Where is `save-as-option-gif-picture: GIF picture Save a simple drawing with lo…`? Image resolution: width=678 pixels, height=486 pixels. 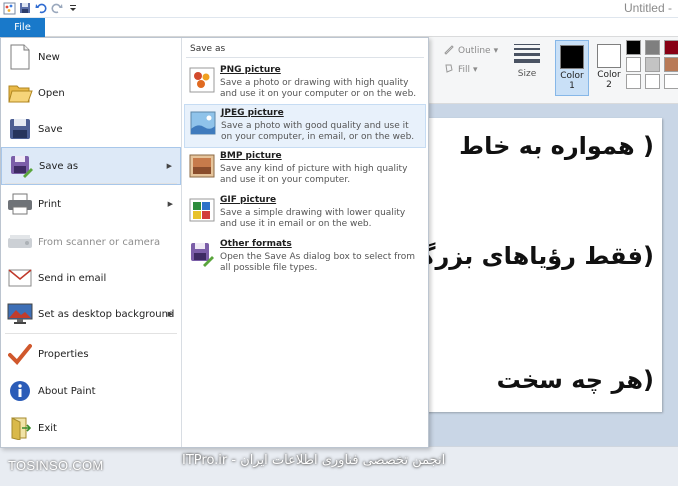
save-as-option-gif-picture: GIF picture Save a simple drawing with lo… is located at coordinates (305, 214).